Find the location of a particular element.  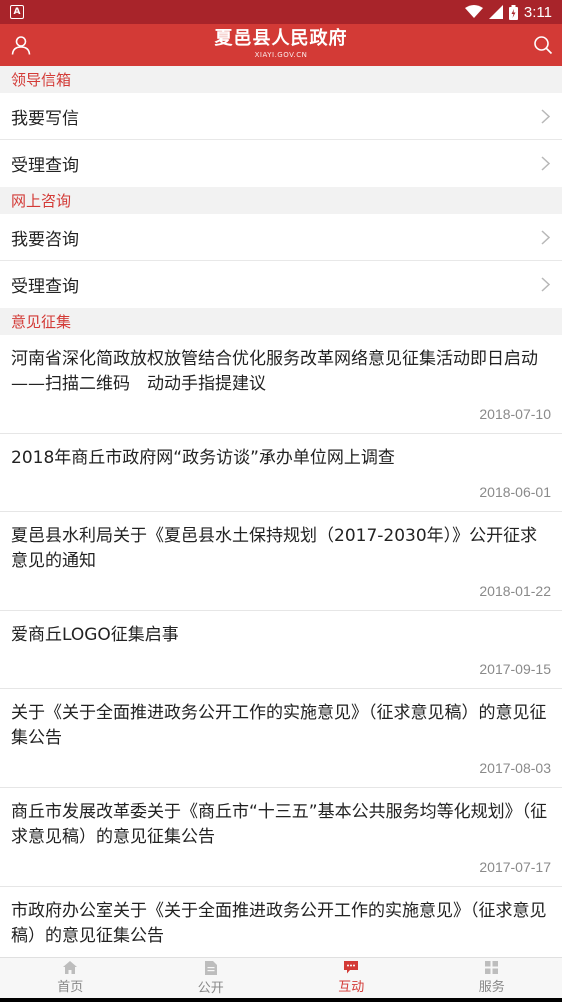

chat-icon is located at coordinates (351, 967).